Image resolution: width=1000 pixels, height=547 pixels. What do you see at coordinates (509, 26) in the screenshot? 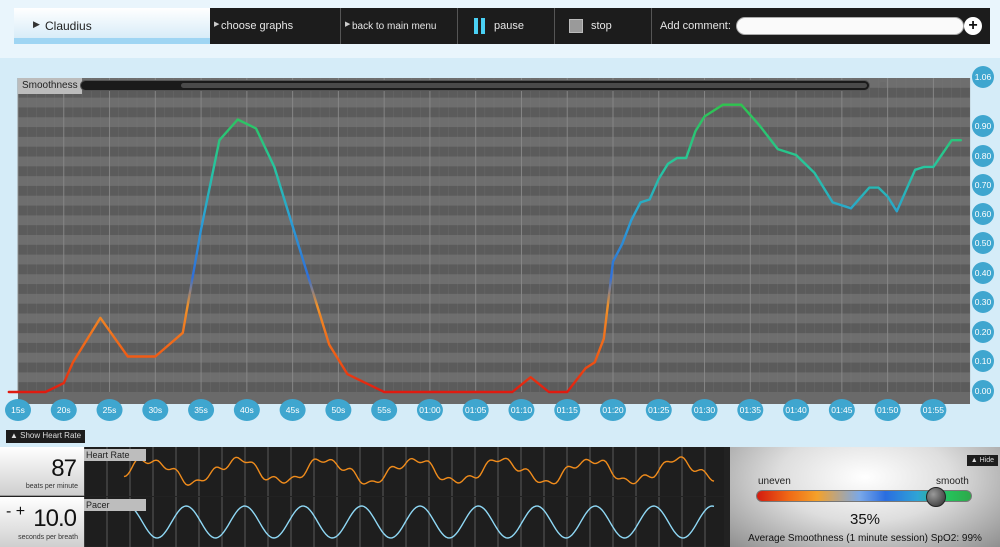
I see `pause-label: pause` at bounding box center [509, 26].